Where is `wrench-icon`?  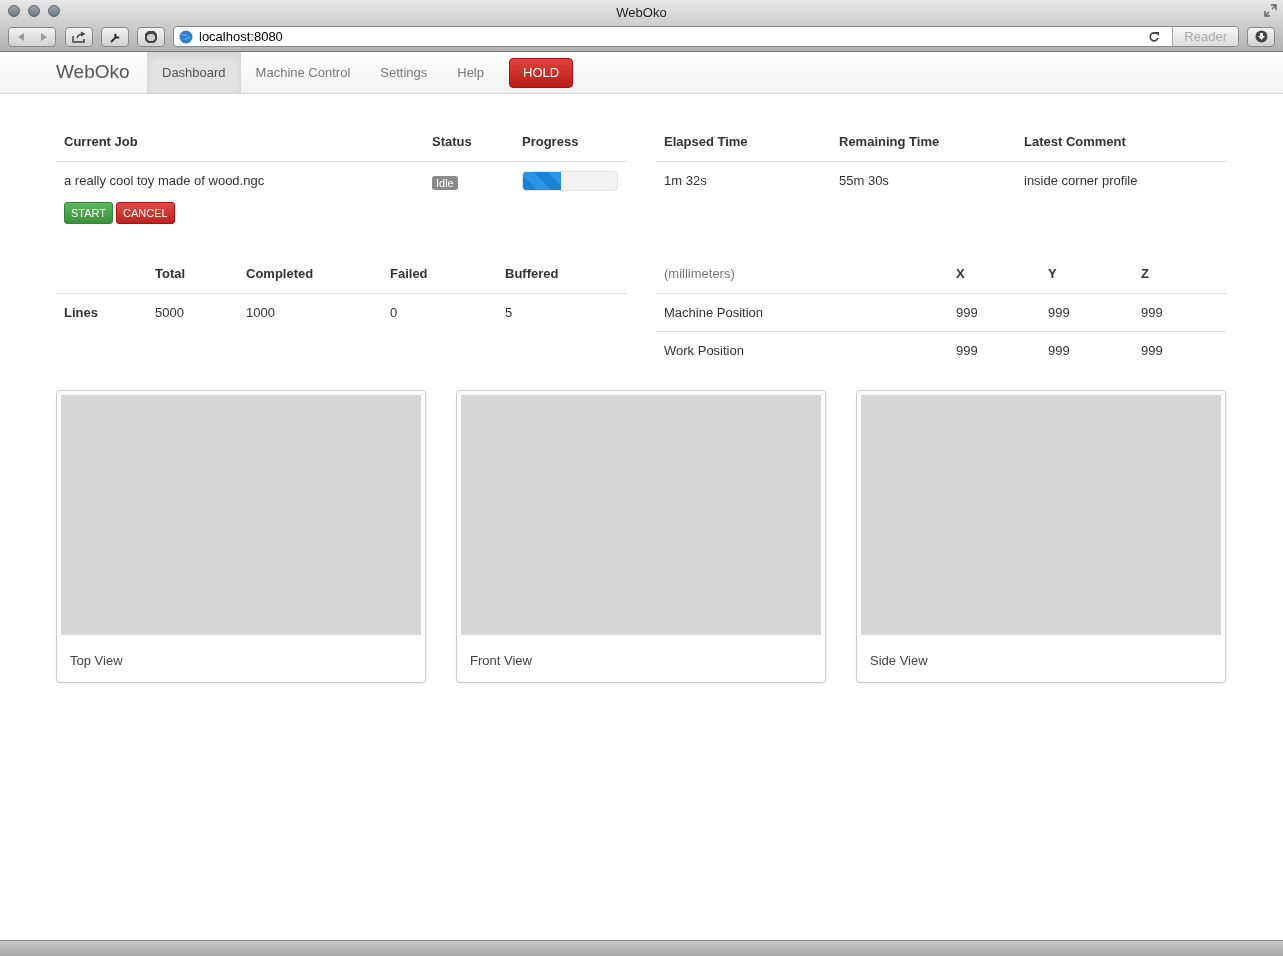
wrench-icon is located at coordinates (115, 36).